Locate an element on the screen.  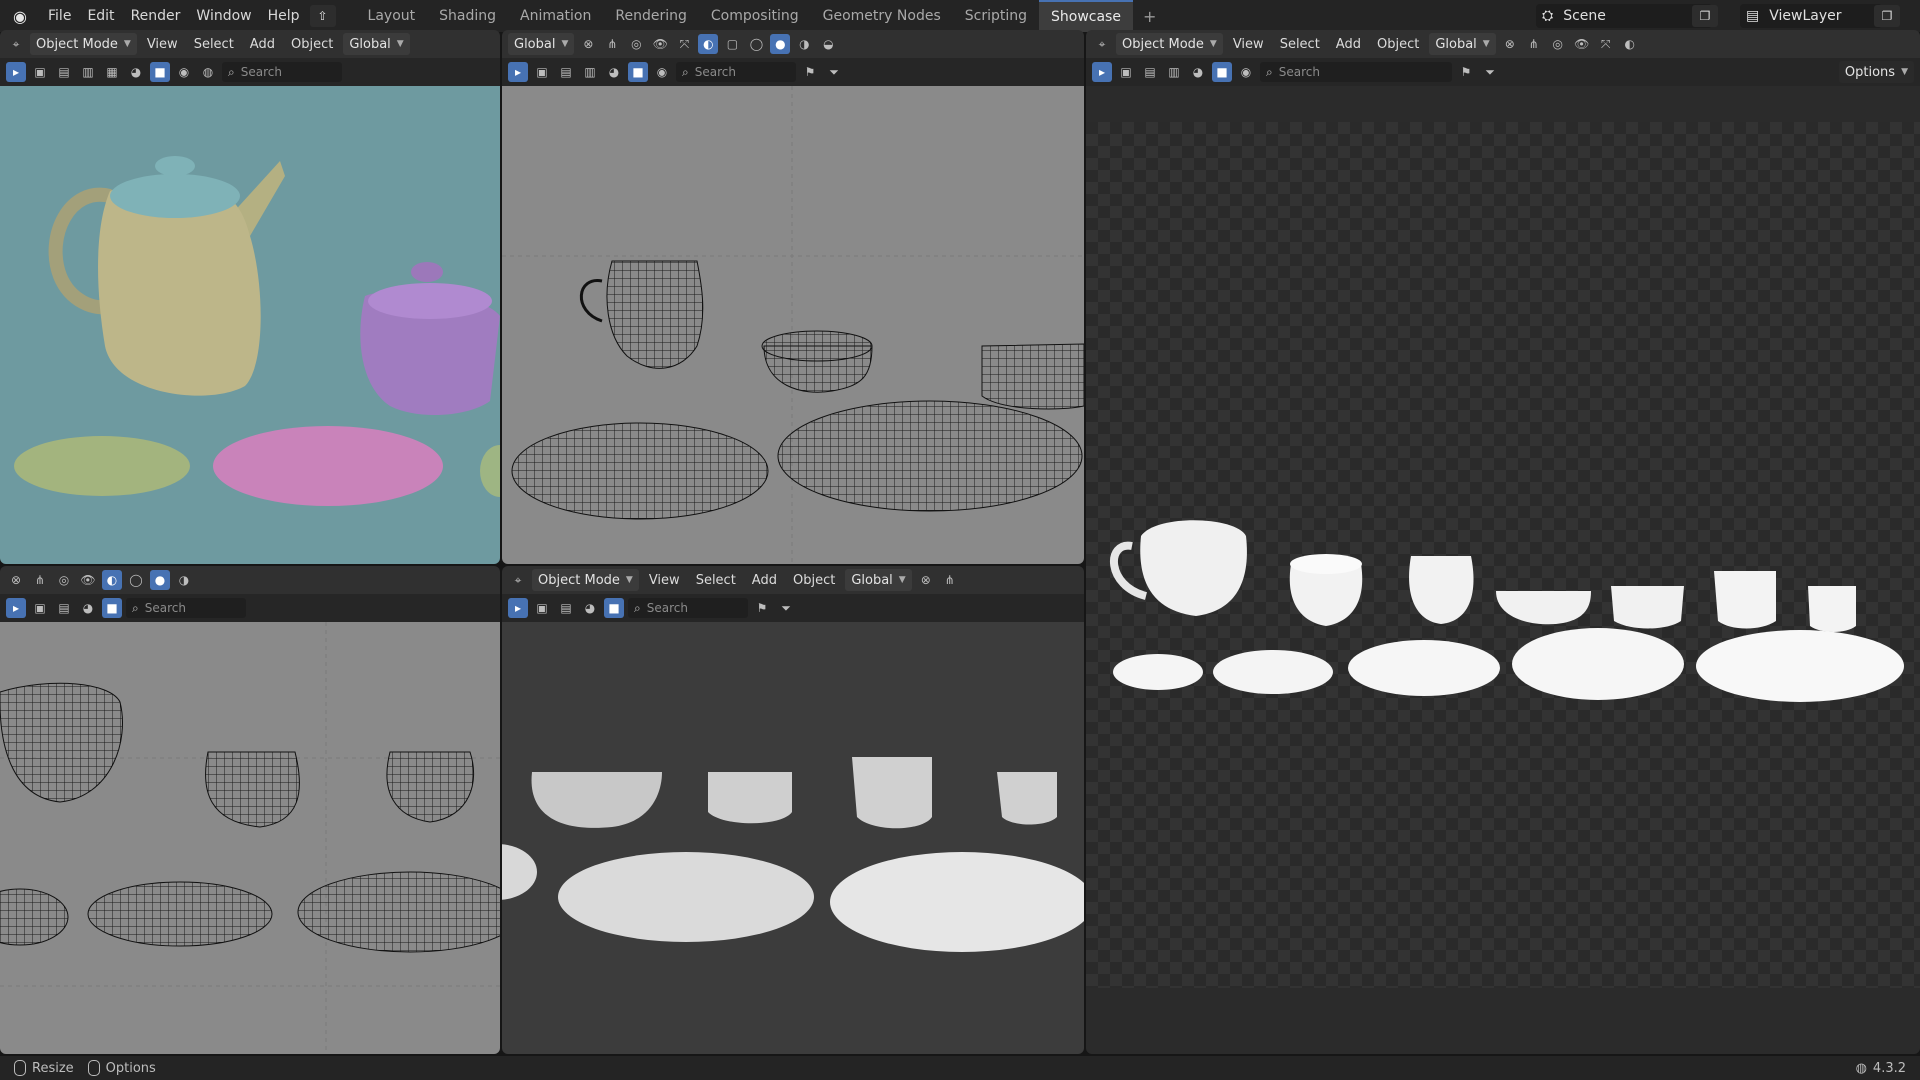
select-subtract-icon: ▥ is located at coordinates (590, 72).